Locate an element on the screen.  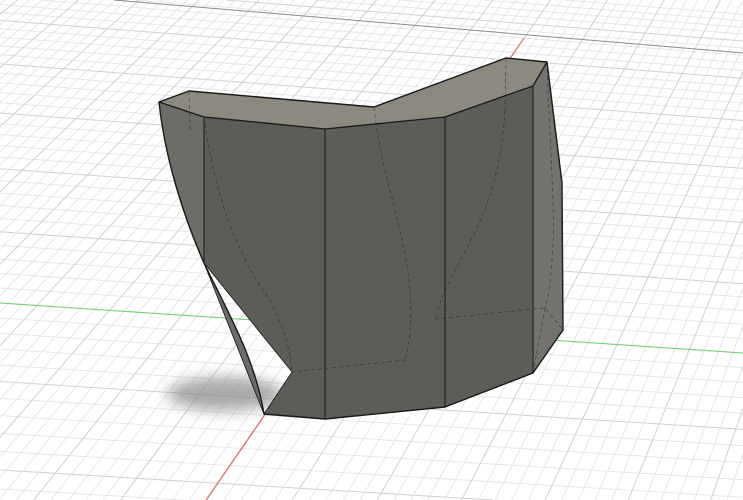
model-shadow is located at coordinates (225, 394).